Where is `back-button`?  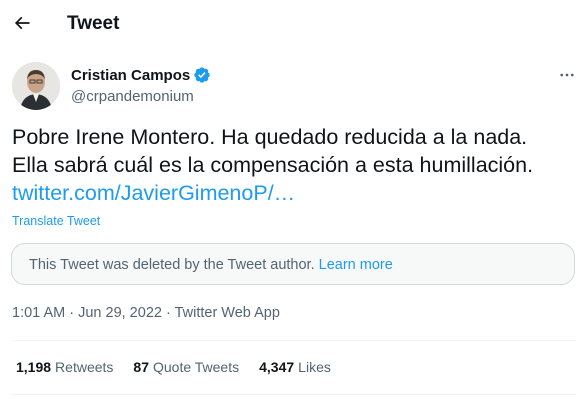
back-button is located at coordinates (22, 23).